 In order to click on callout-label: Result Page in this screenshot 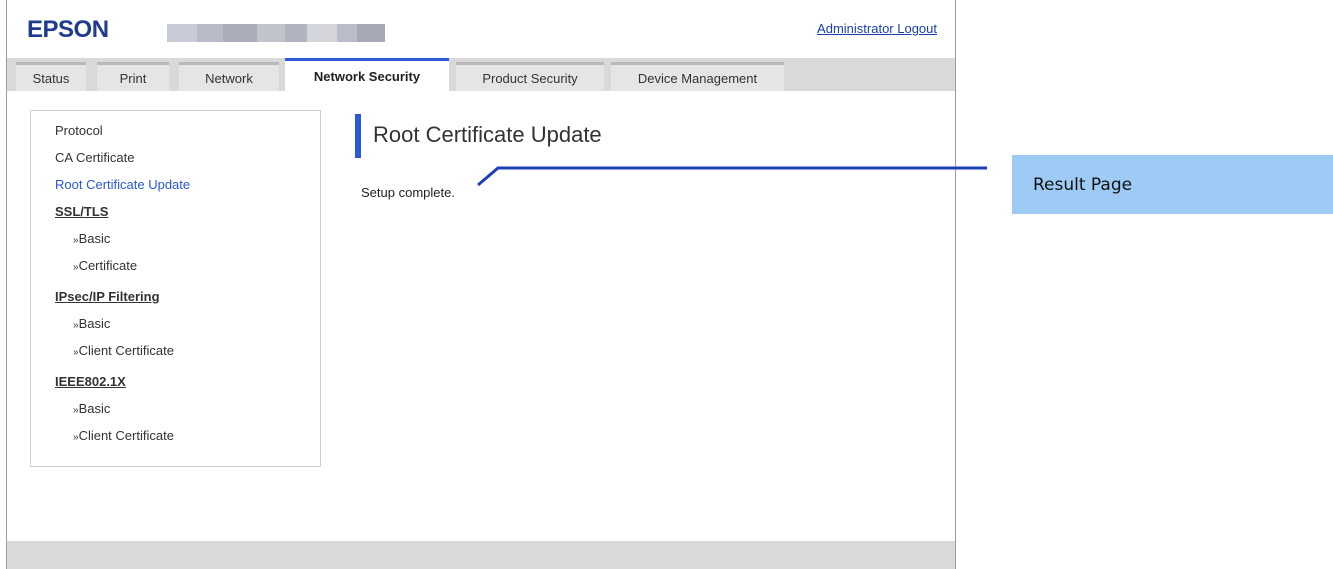, I will do `click(1083, 184)`.